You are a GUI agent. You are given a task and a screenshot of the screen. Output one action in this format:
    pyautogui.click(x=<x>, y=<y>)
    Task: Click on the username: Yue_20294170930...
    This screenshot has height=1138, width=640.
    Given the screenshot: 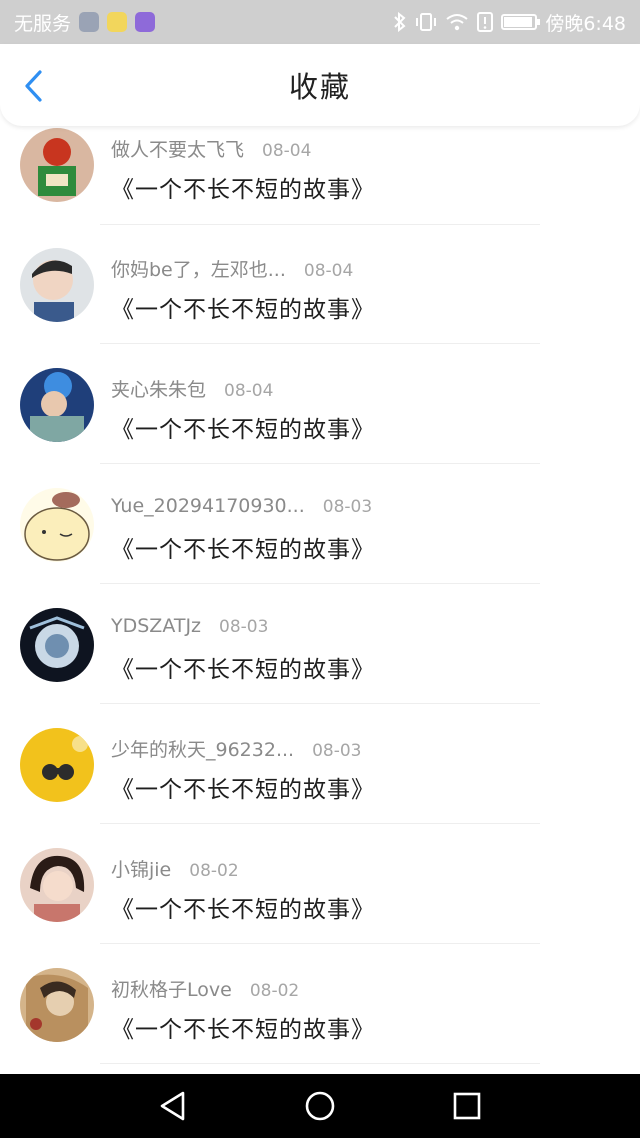 What is the action you would take?
    pyautogui.click(x=208, y=506)
    